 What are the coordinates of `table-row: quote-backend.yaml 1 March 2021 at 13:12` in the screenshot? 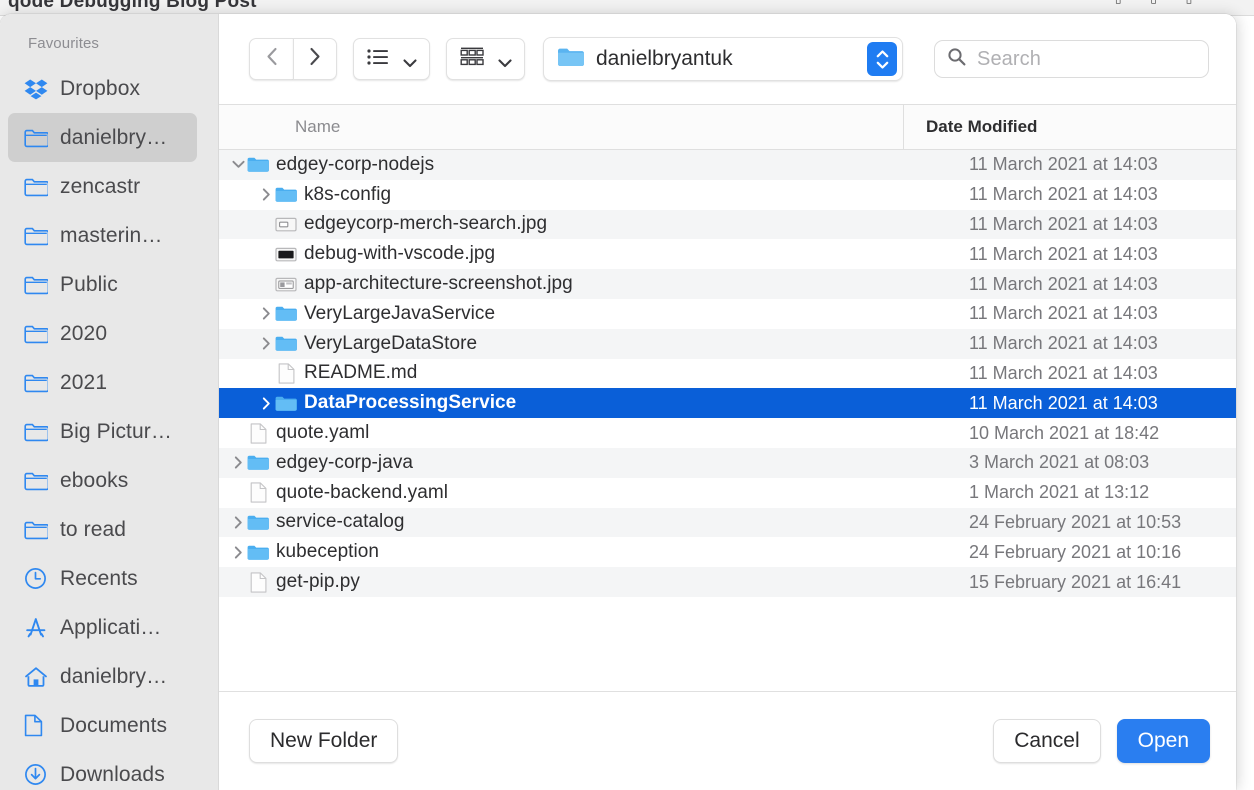 It's located at (727, 492).